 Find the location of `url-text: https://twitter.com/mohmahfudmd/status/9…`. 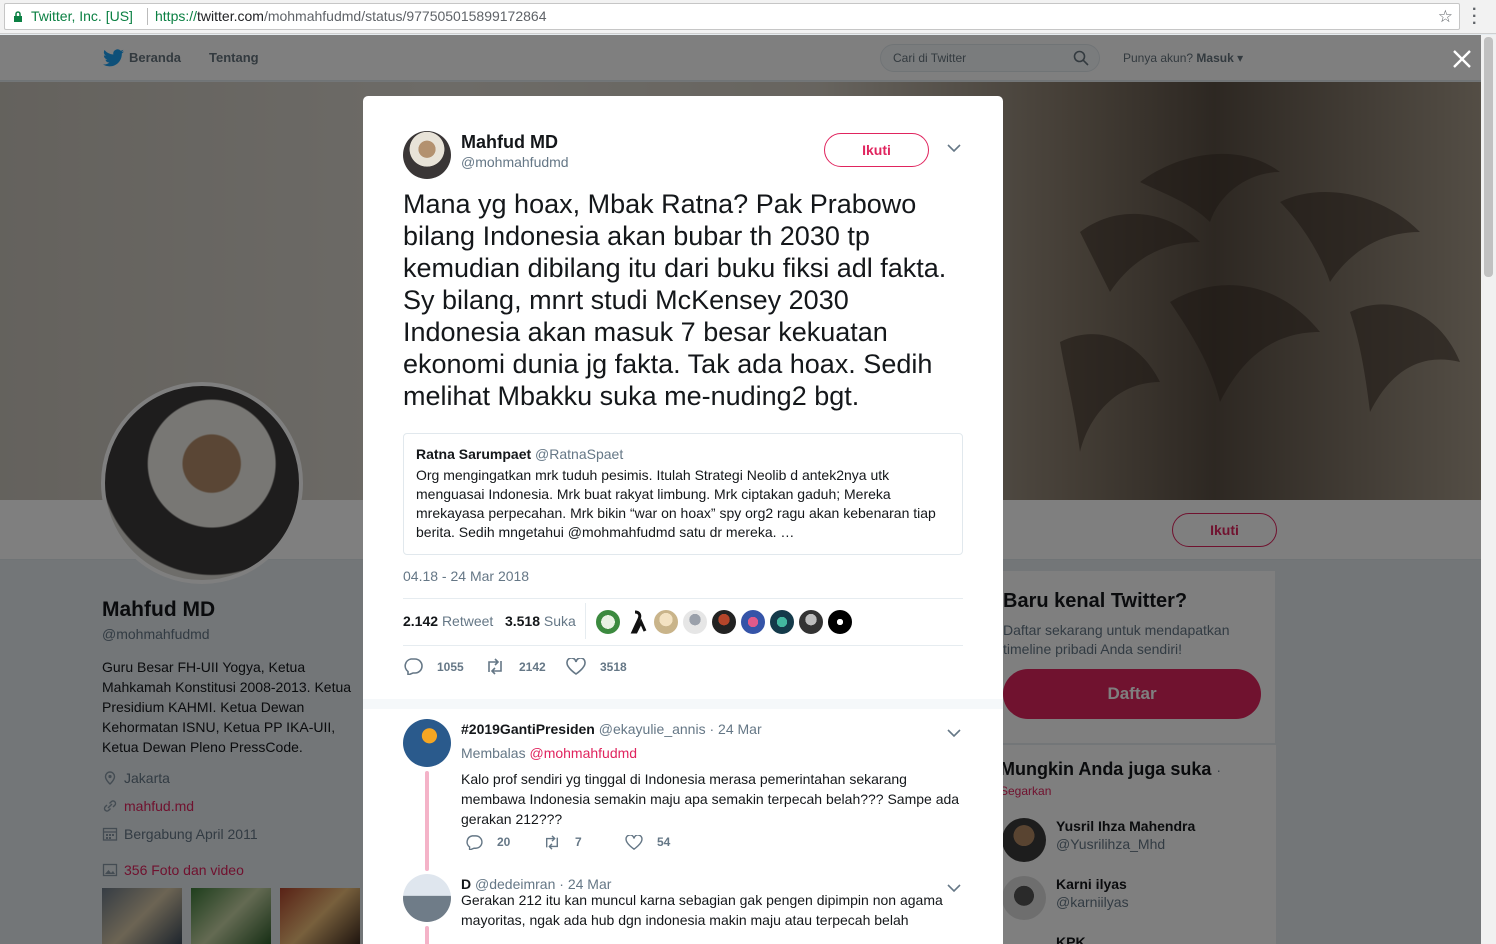

url-text: https://twitter.com/mohmahfudmd/status/9… is located at coordinates (351, 16).